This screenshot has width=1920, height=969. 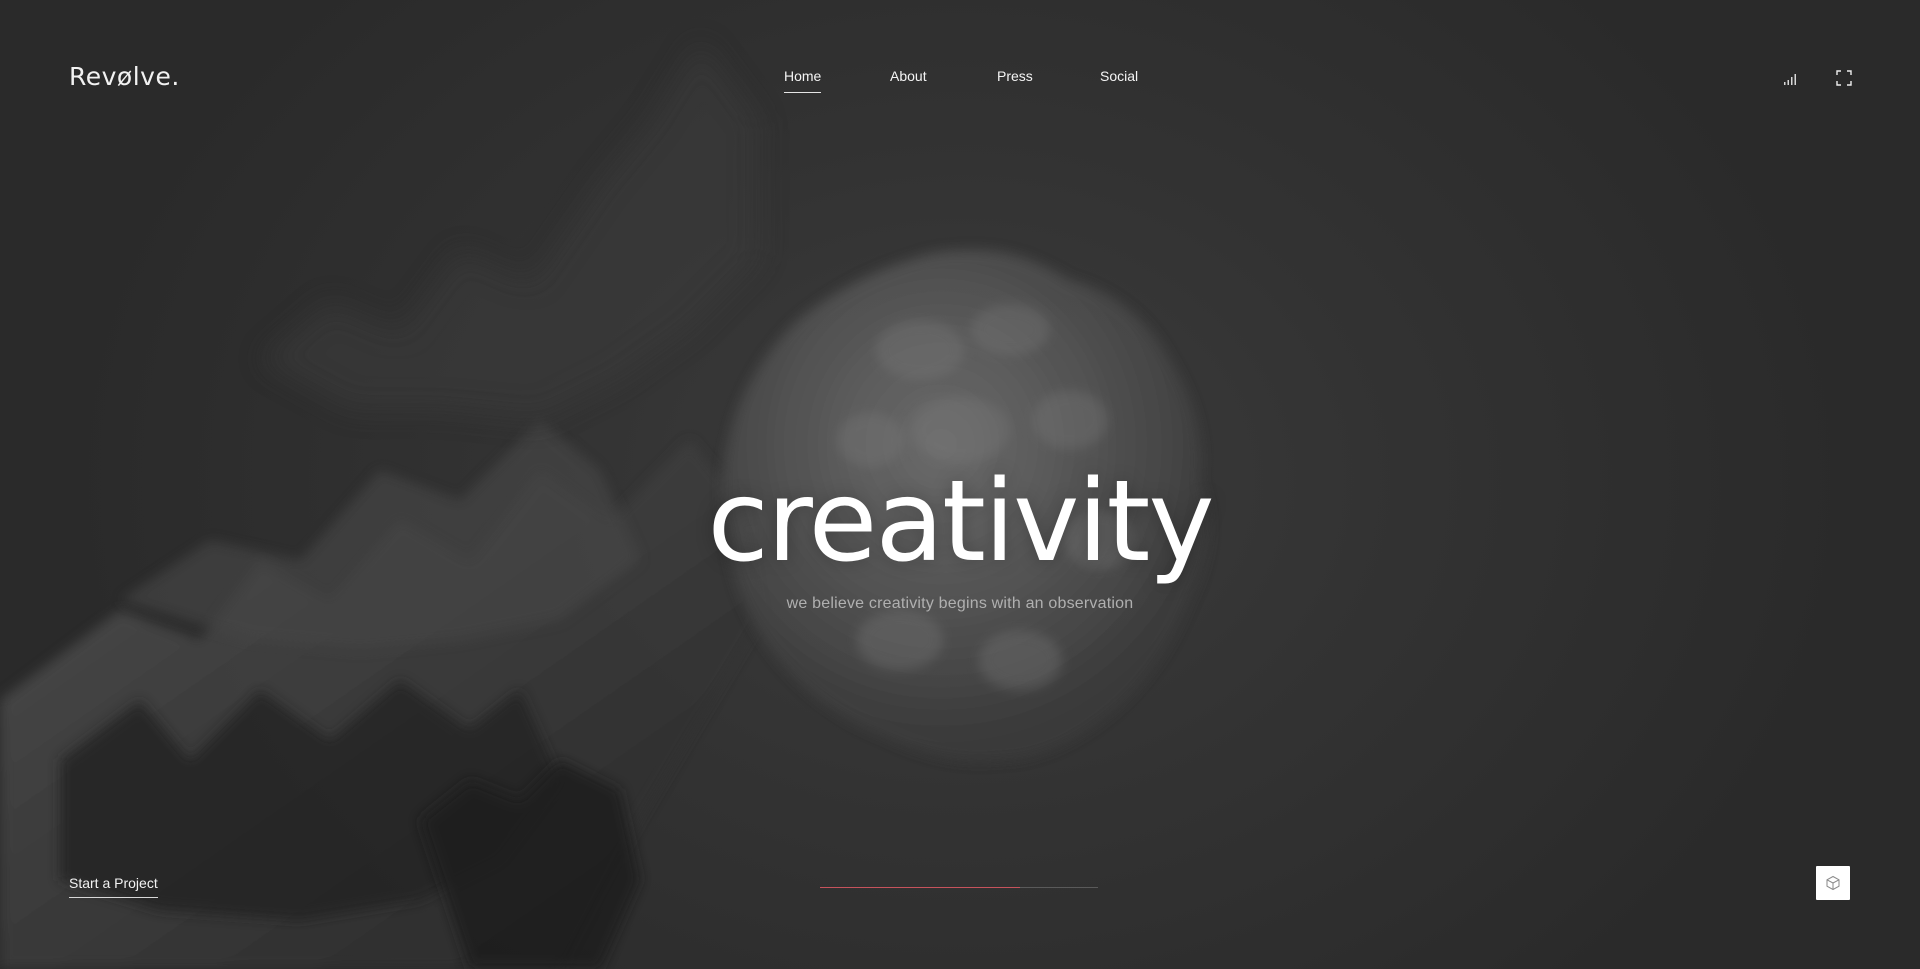 What do you see at coordinates (960, 522) in the screenshot?
I see `hero-title: creativity` at bounding box center [960, 522].